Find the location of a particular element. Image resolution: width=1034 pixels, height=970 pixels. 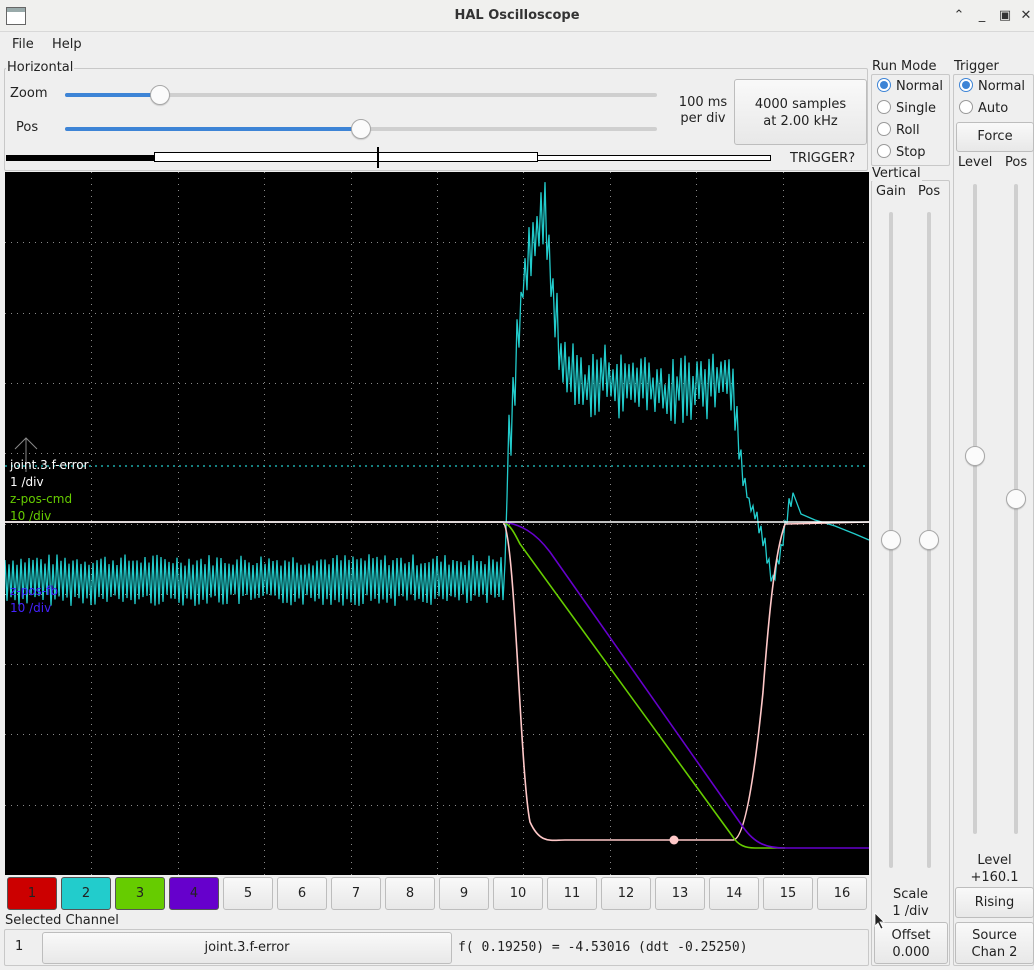

zoom-label: Zoom is located at coordinates (29, 93).